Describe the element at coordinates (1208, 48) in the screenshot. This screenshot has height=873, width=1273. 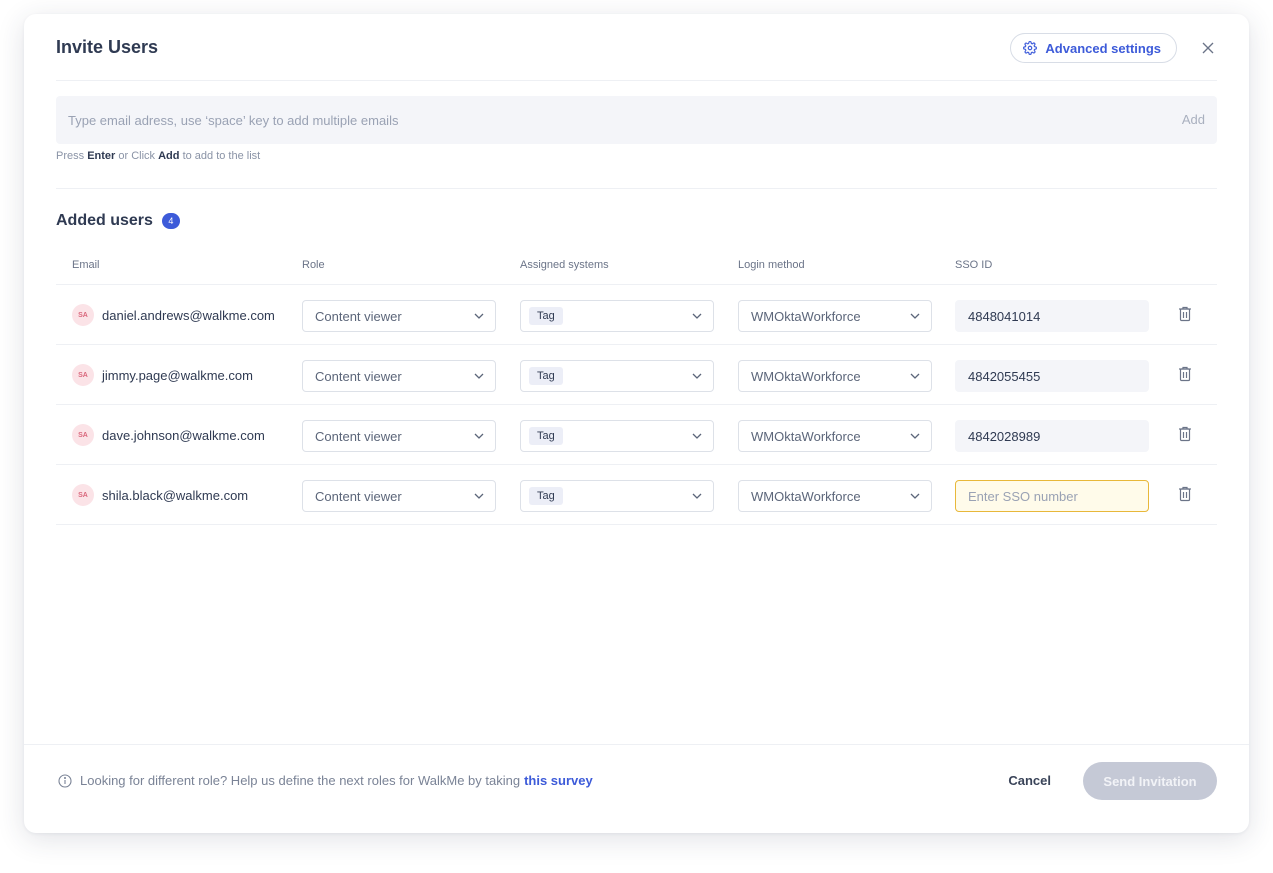
I see `close-icon` at that location.